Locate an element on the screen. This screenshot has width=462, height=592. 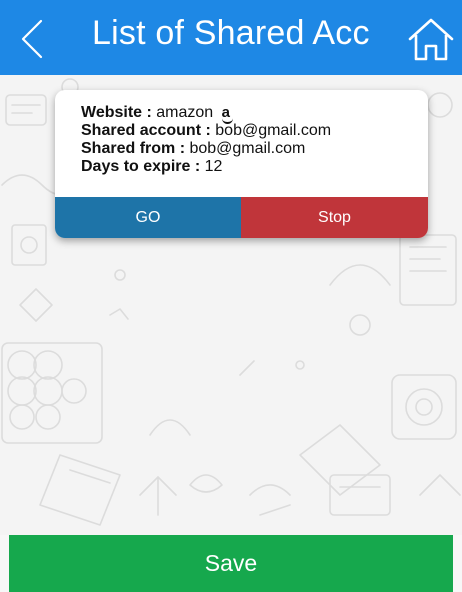
page-title: List of Shared Acc is located at coordinates (231, 33).